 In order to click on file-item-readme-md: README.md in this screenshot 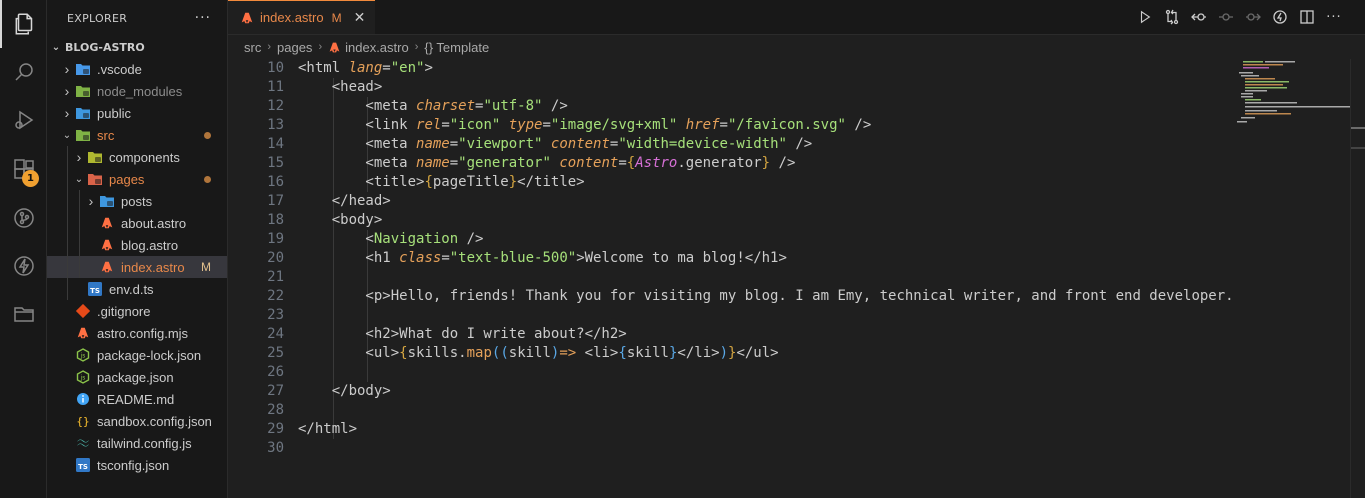, I will do `click(137, 399)`.